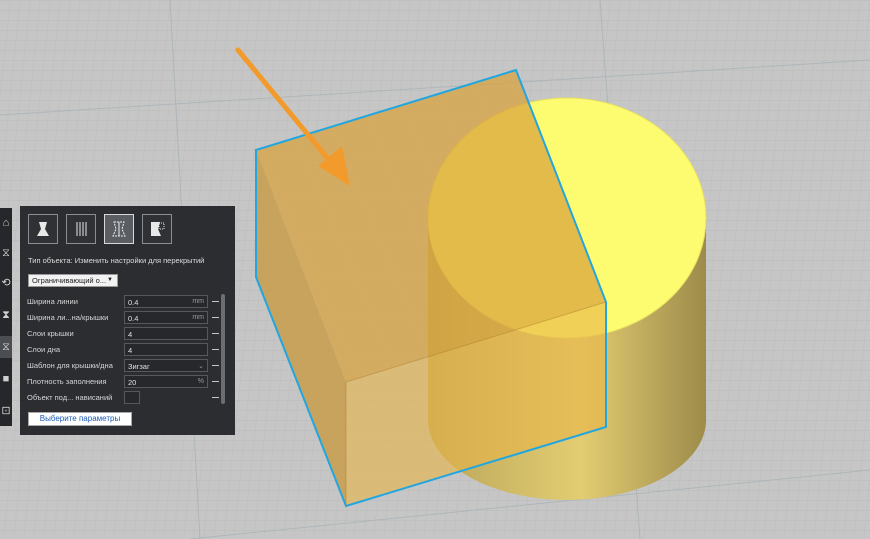  What do you see at coordinates (52, 301) in the screenshot?
I see `setting-label: Ширина линии` at bounding box center [52, 301].